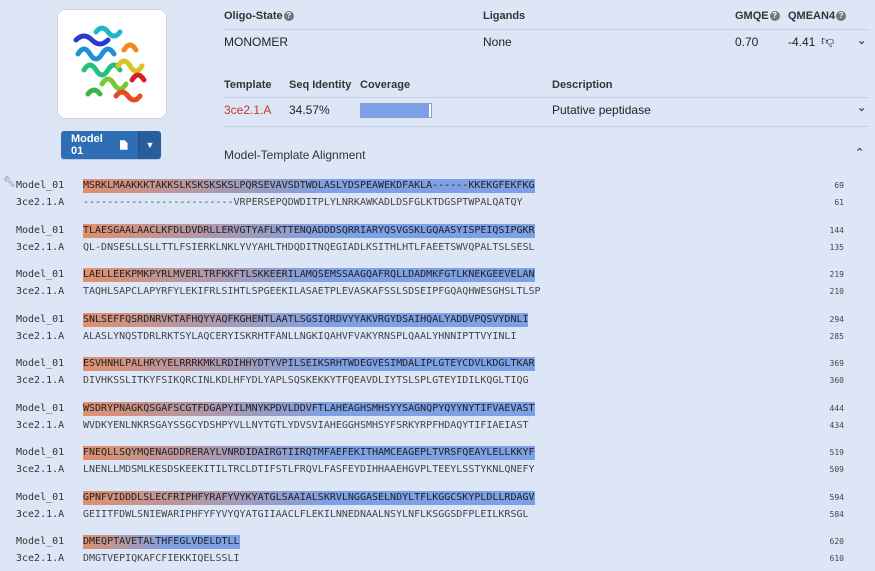  What do you see at coordinates (248, 85) in the screenshot?
I see `template-header: Template` at bounding box center [248, 85].